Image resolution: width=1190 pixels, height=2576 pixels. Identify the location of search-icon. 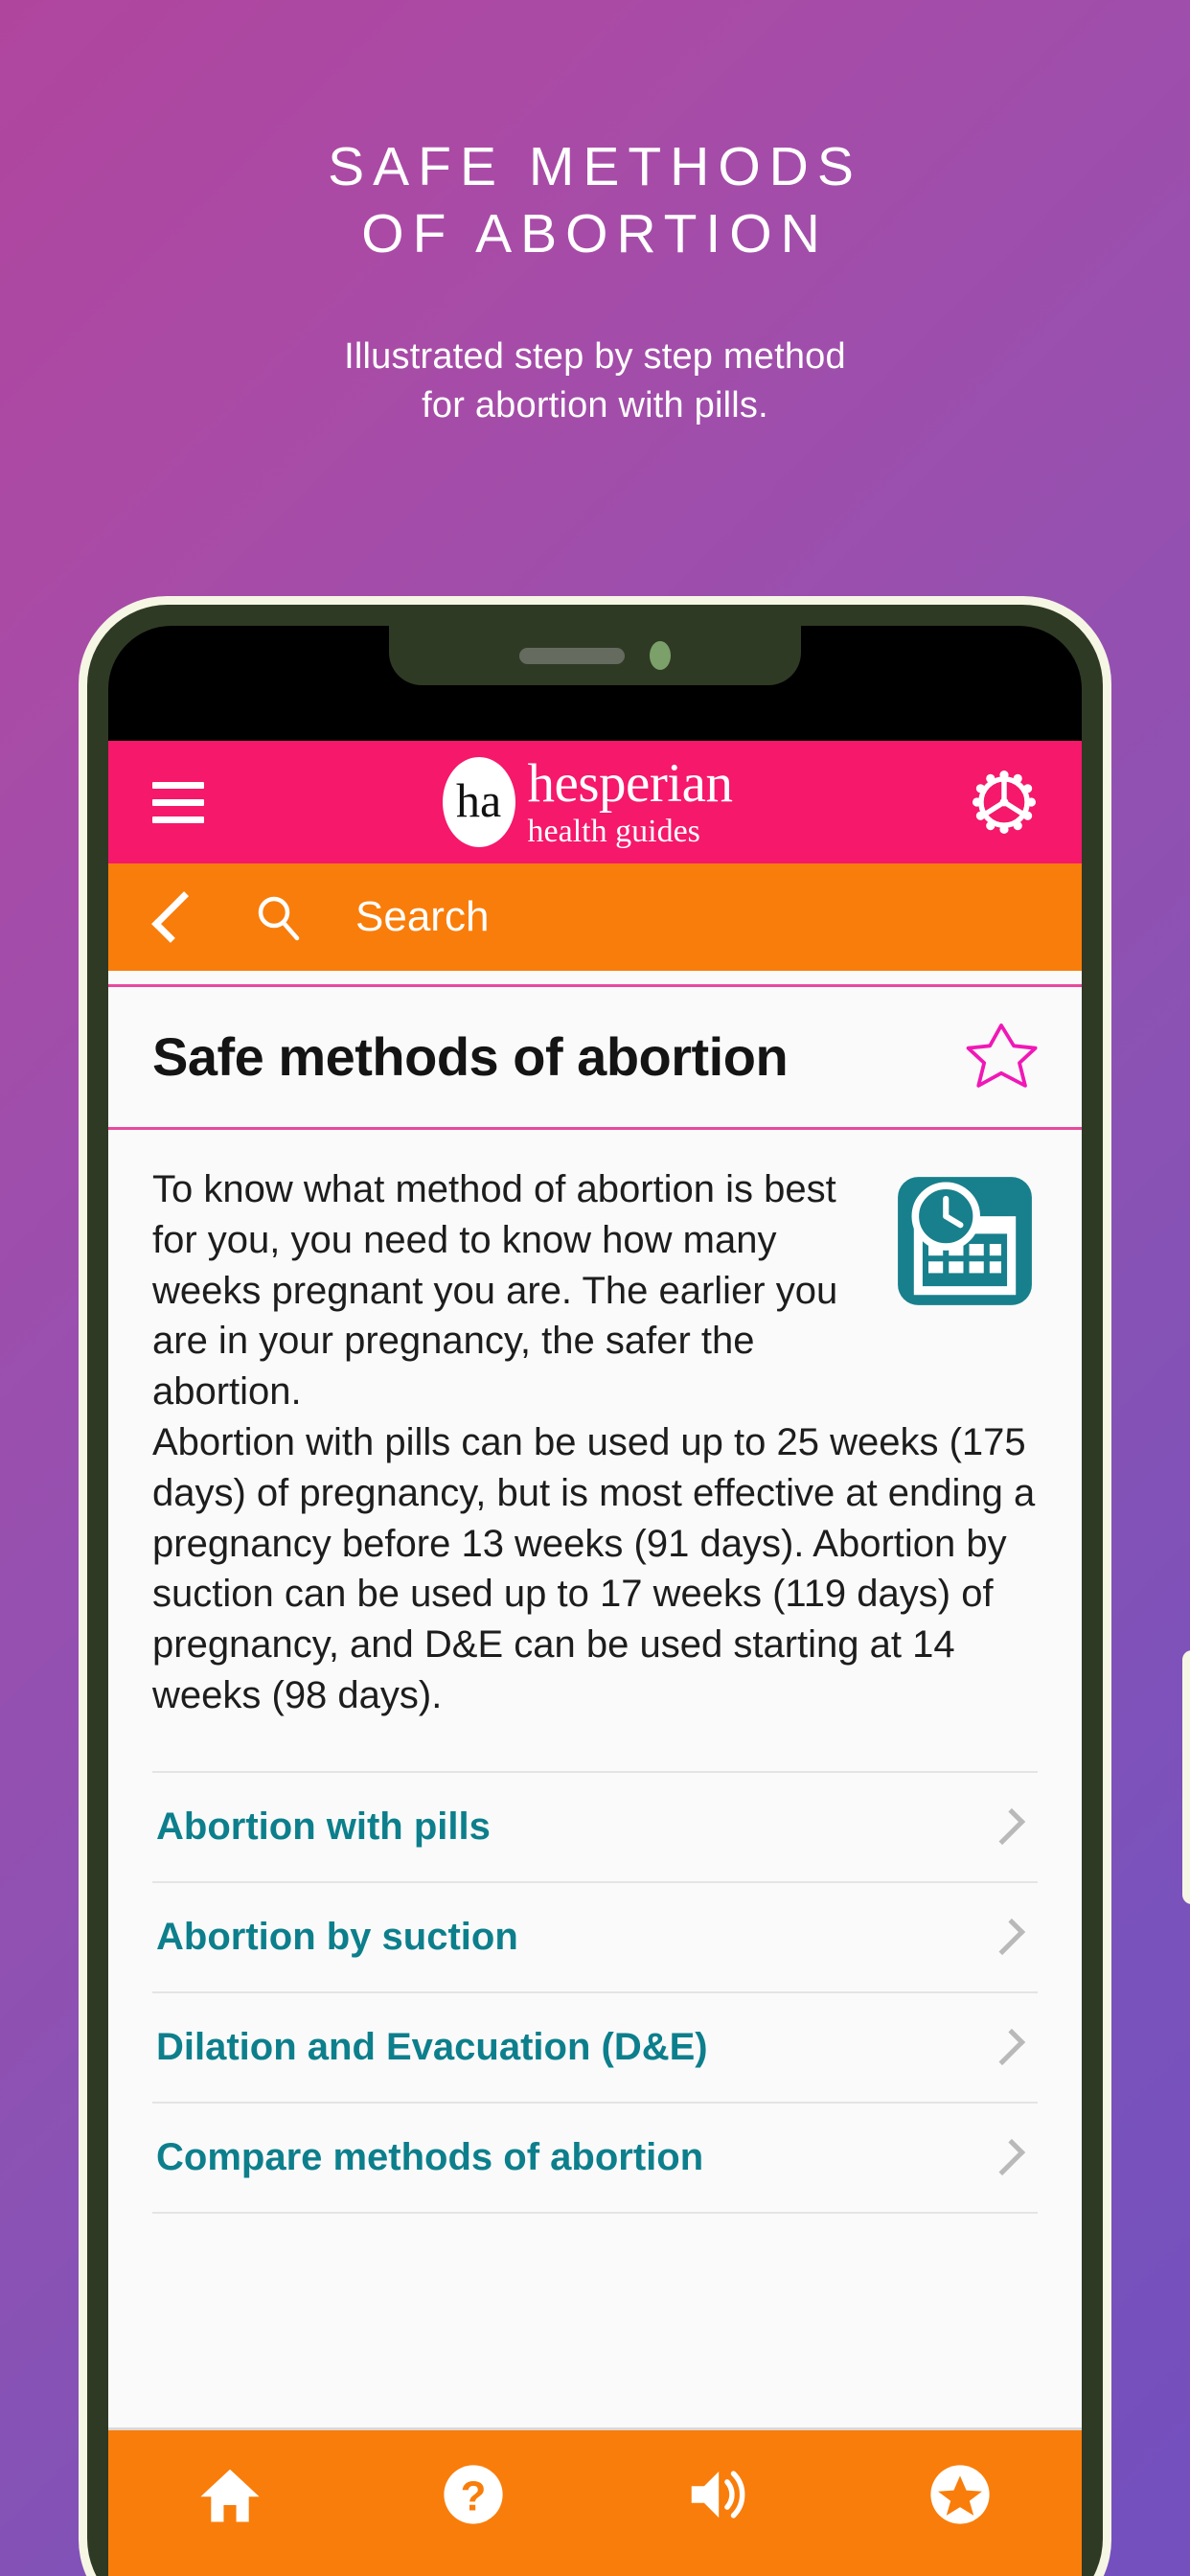
(278, 917).